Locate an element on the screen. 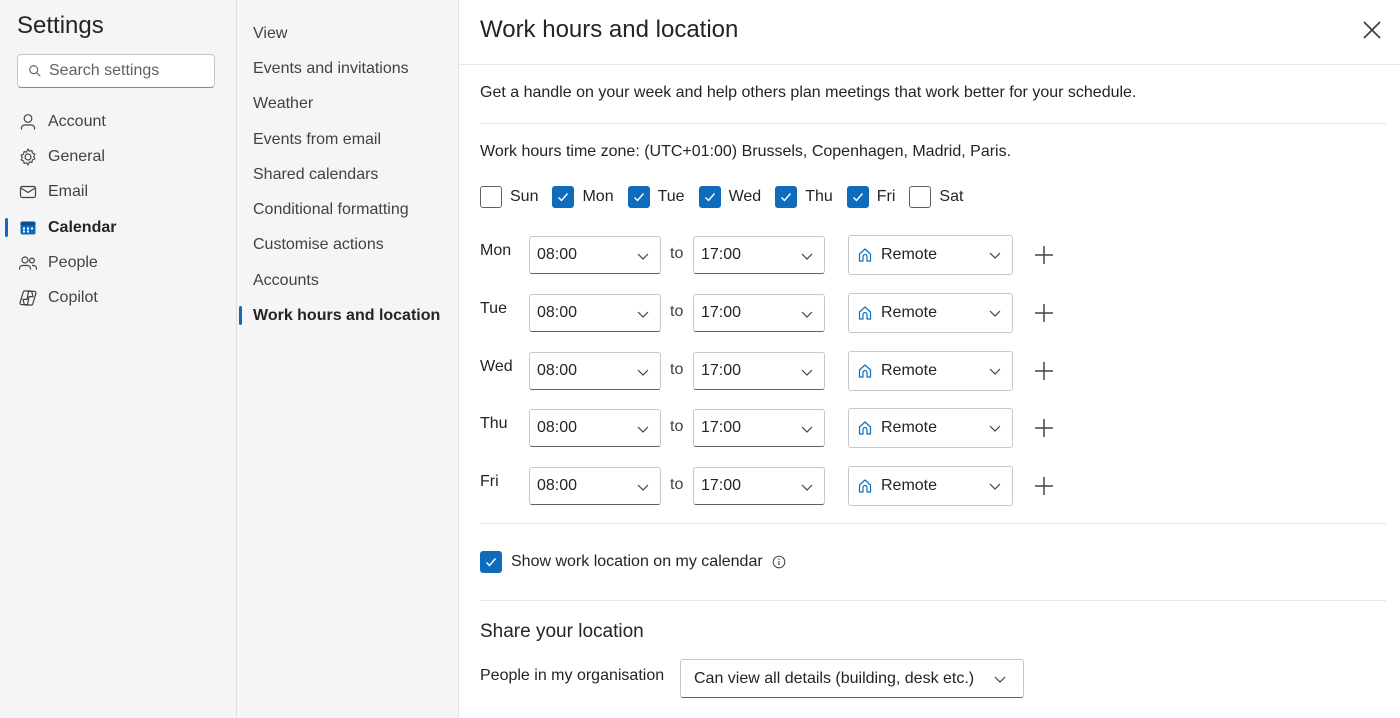 This screenshot has width=1400, height=718. subnav-item-accounts: Accounts is located at coordinates (347, 280).